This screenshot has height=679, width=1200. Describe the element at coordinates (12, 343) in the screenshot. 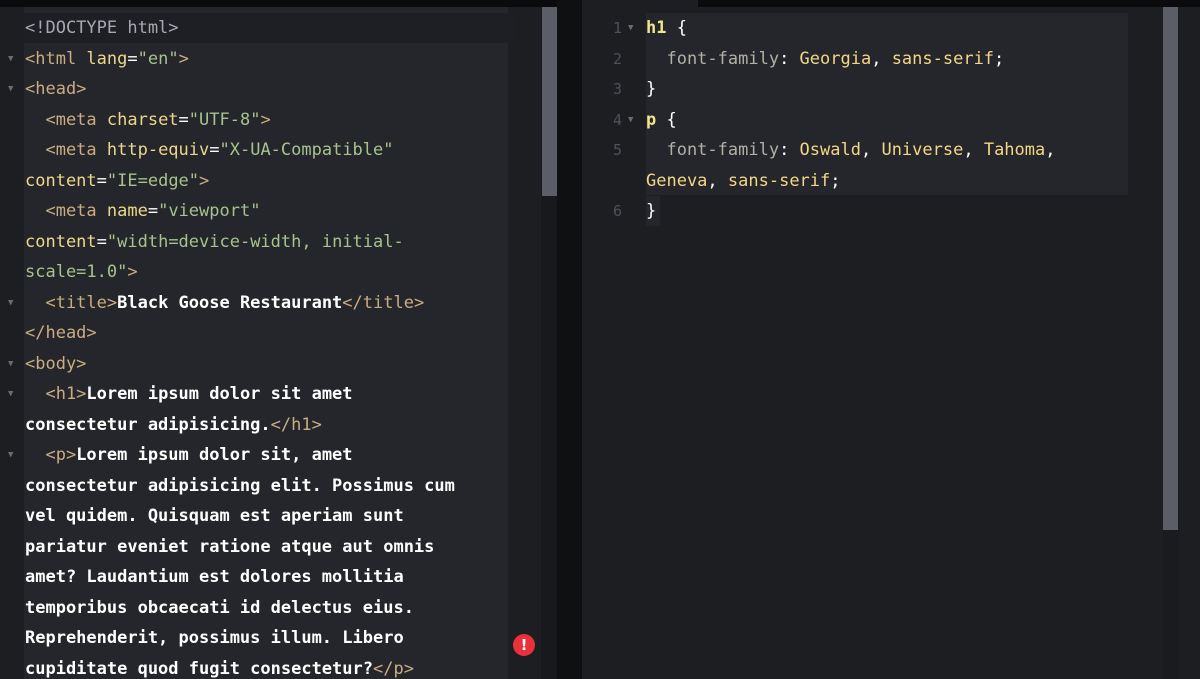

I see `html-gutter: ▼ ▼ ▼ ▼ ▼ ▼` at that location.